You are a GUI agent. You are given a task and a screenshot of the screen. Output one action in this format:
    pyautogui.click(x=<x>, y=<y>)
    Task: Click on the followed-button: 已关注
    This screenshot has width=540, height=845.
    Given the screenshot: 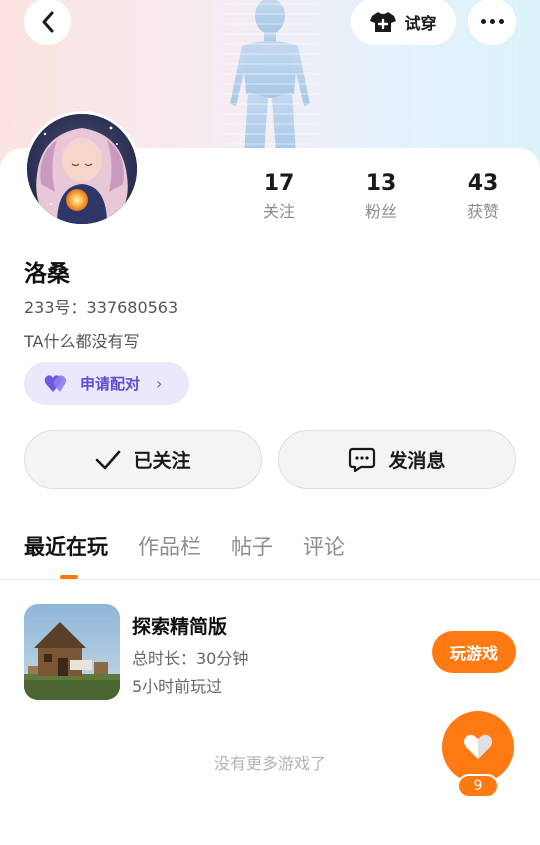 What is the action you would take?
    pyautogui.click(x=143, y=459)
    